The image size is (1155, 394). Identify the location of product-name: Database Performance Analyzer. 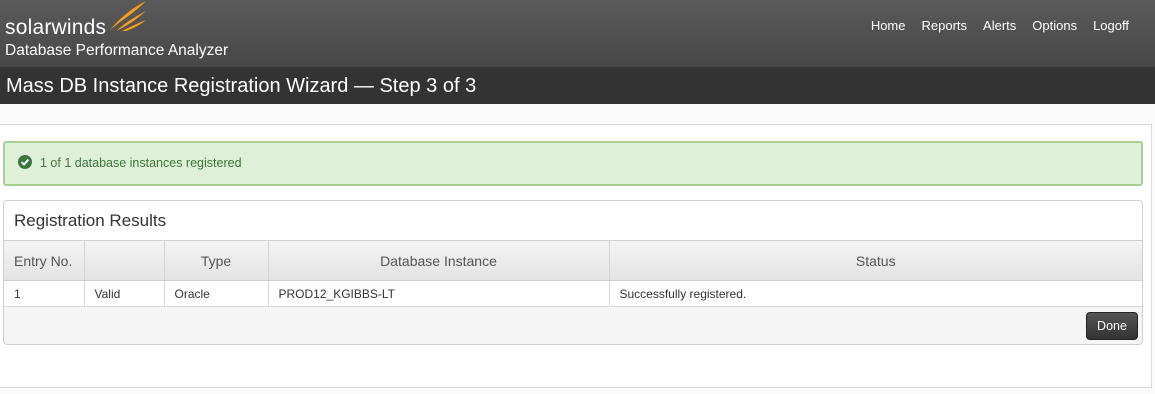
(117, 50).